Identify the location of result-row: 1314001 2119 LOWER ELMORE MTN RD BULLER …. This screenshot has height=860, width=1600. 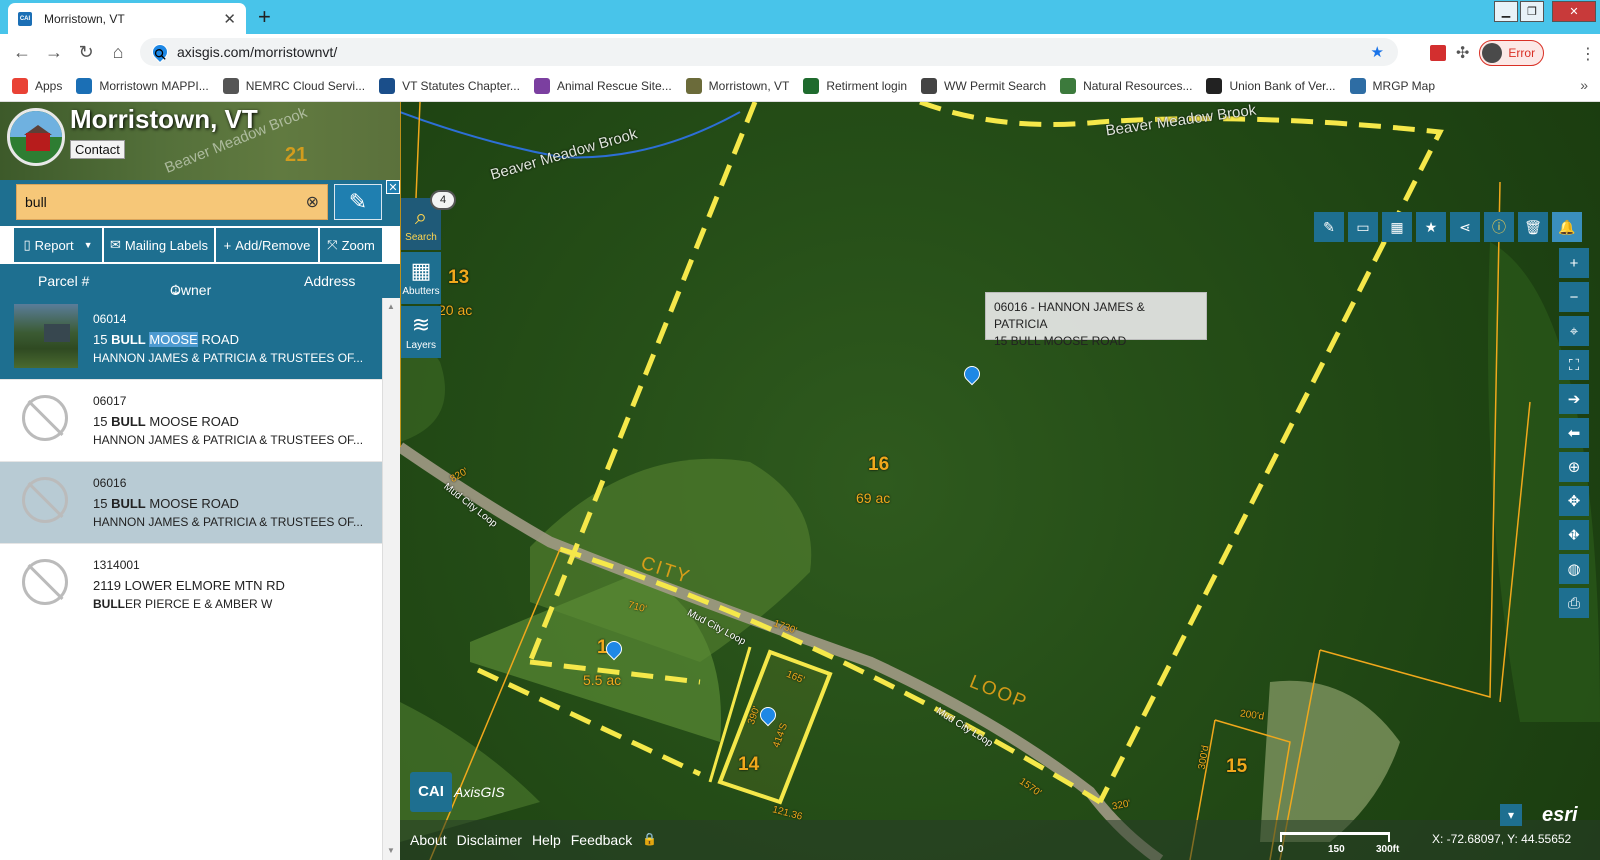
(191, 585).